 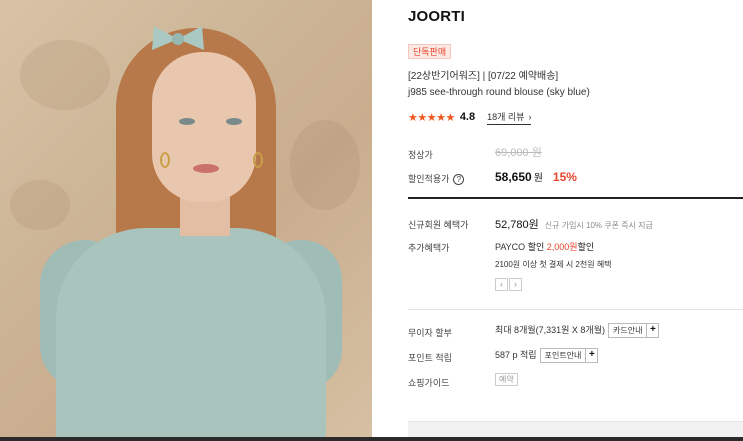 What do you see at coordinates (575, 309) in the screenshot?
I see `section-divider-light` at bounding box center [575, 309].